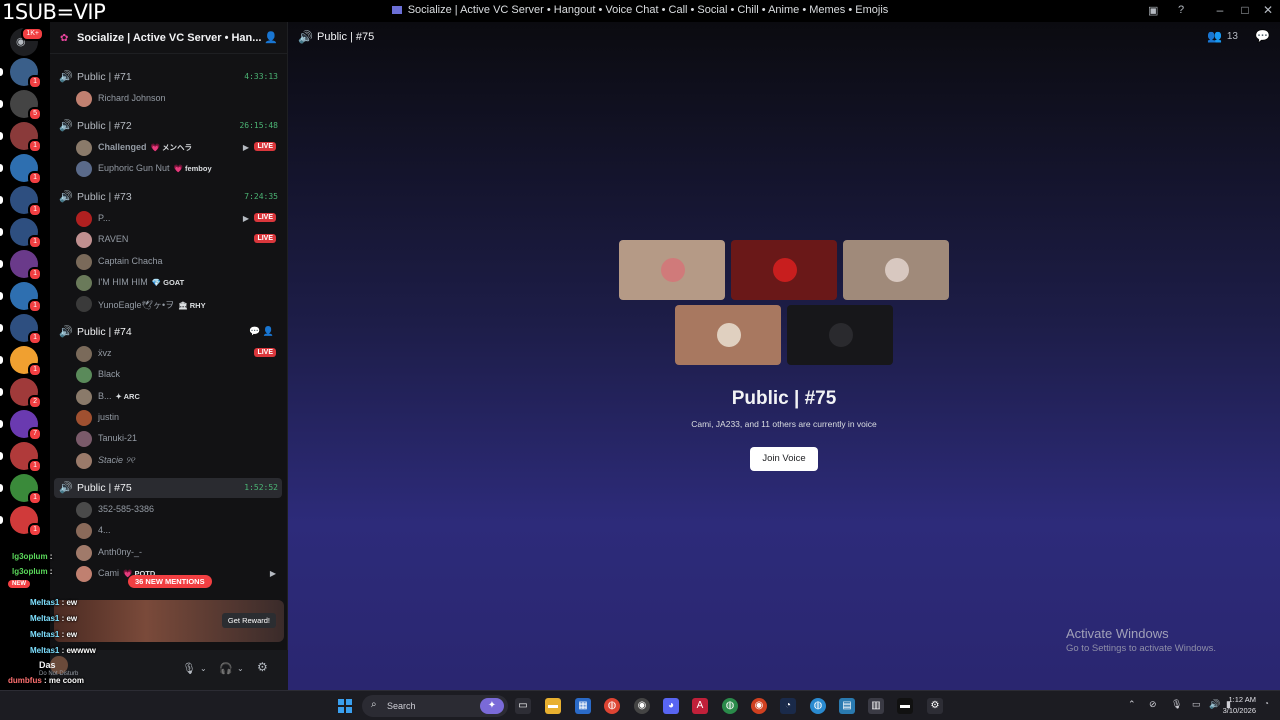 The image size is (1280, 720). What do you see at coordinates (612, 706) in the screenshot?
I see `chrome-icon: ◍` at bounding box center [612, 706].